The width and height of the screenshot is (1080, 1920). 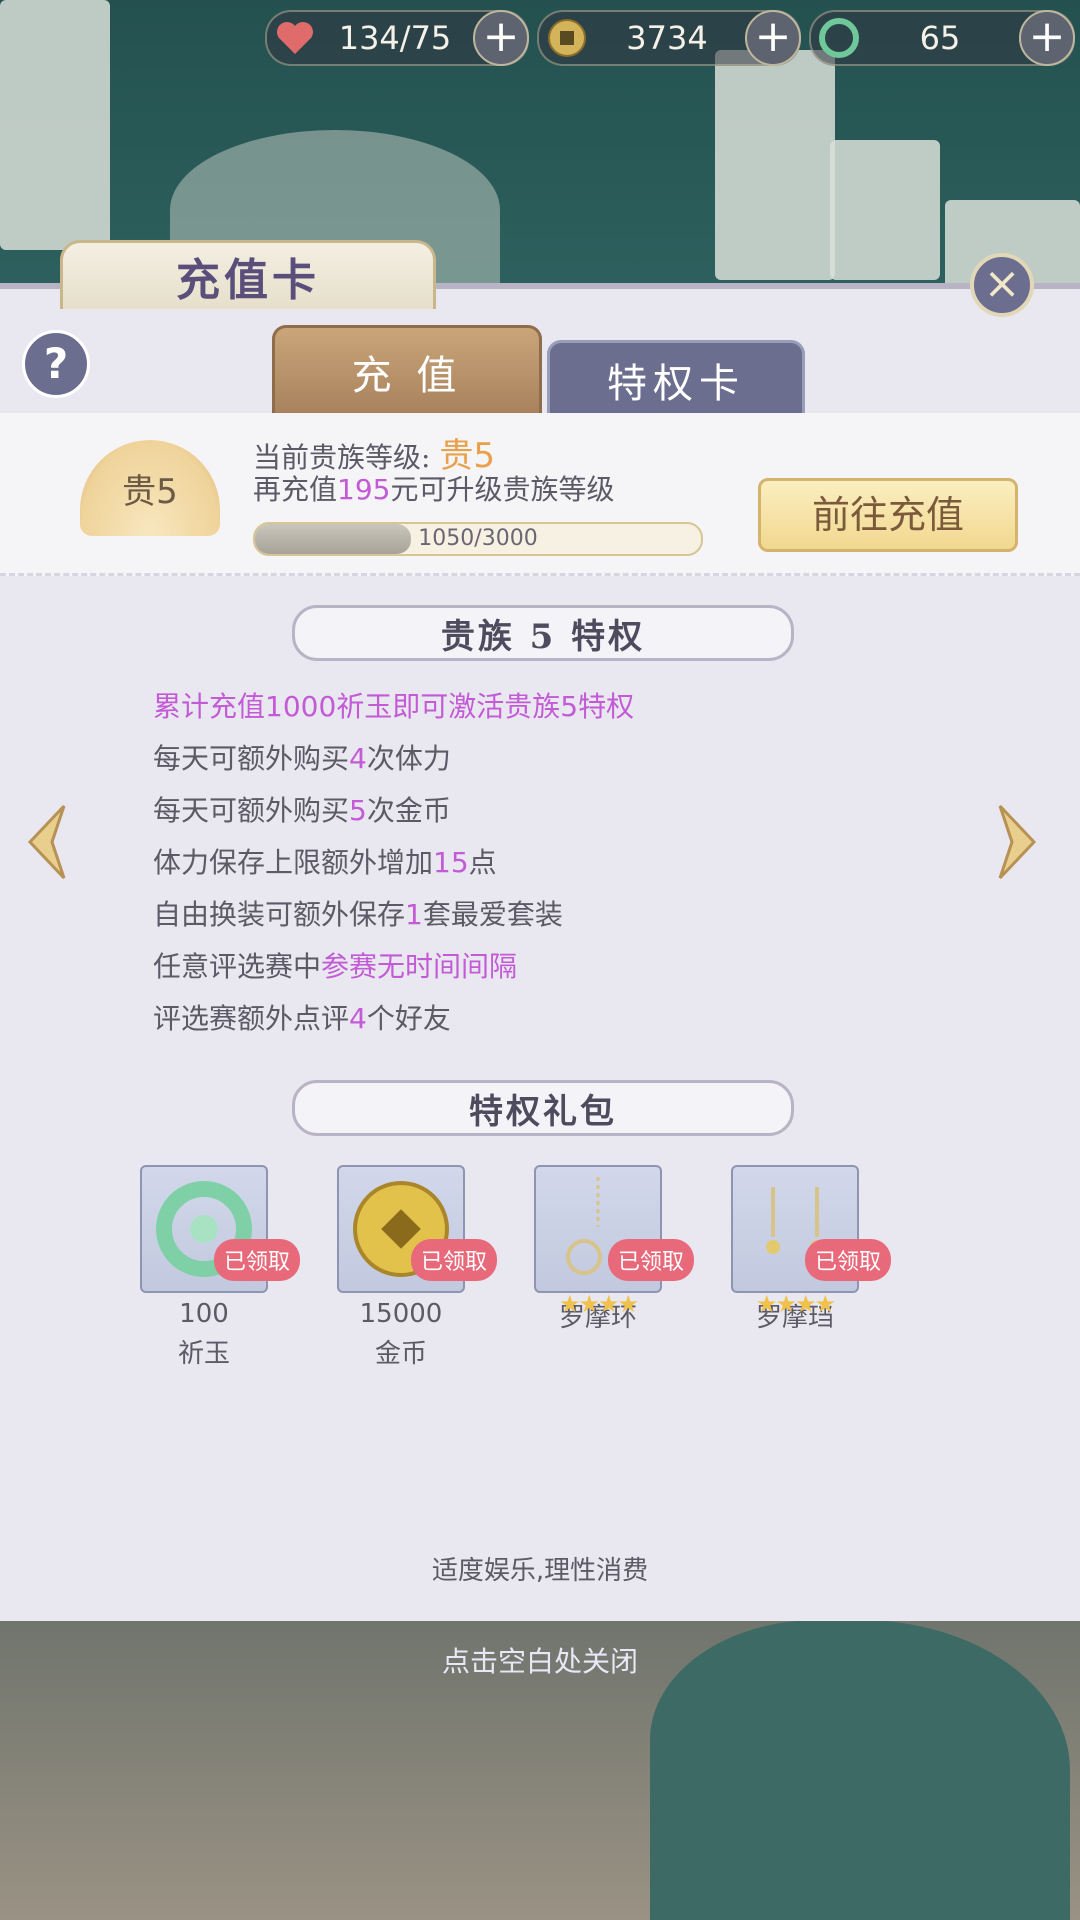 I want to click on chevron-right-icon, so click(x=1017, y=842).